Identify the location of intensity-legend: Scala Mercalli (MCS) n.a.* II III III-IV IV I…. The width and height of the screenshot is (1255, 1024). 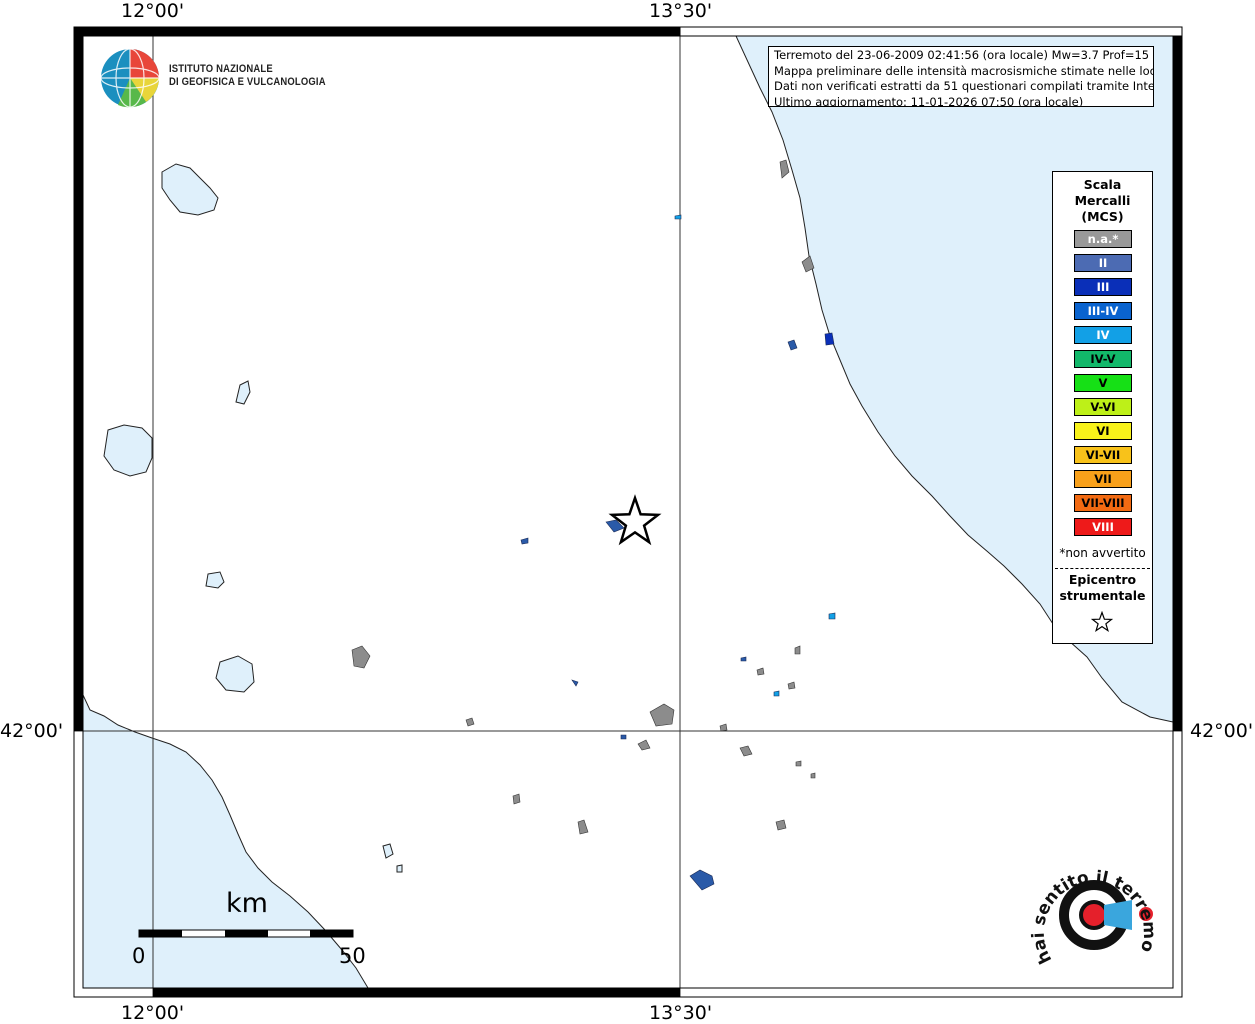
(1102, 407).